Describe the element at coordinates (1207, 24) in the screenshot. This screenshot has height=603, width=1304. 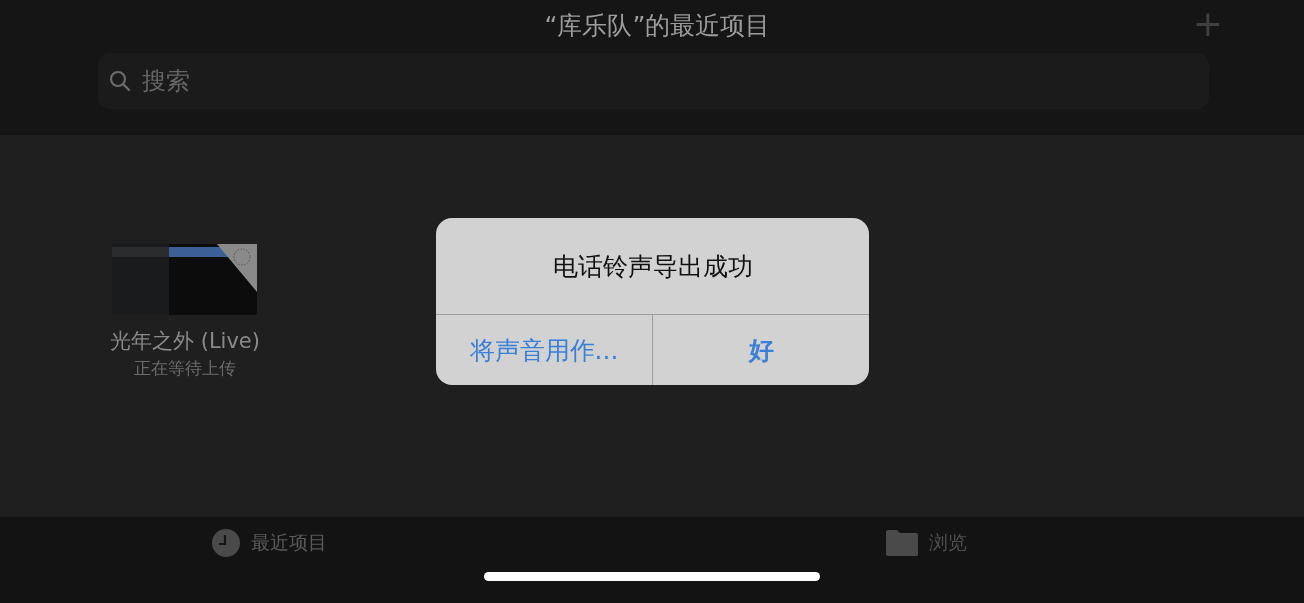
I see `add-button: +` at that location.